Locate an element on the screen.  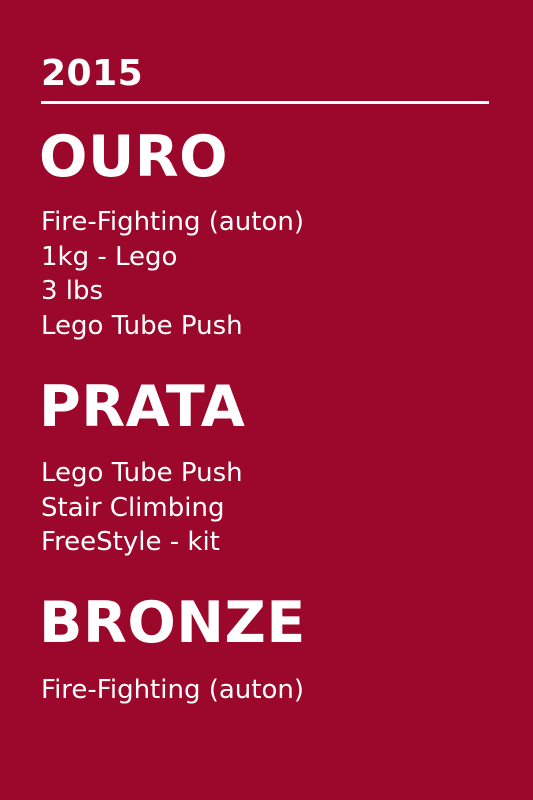
gold-medal-item: 1kg - Lego is located at coordinates (109, 256).